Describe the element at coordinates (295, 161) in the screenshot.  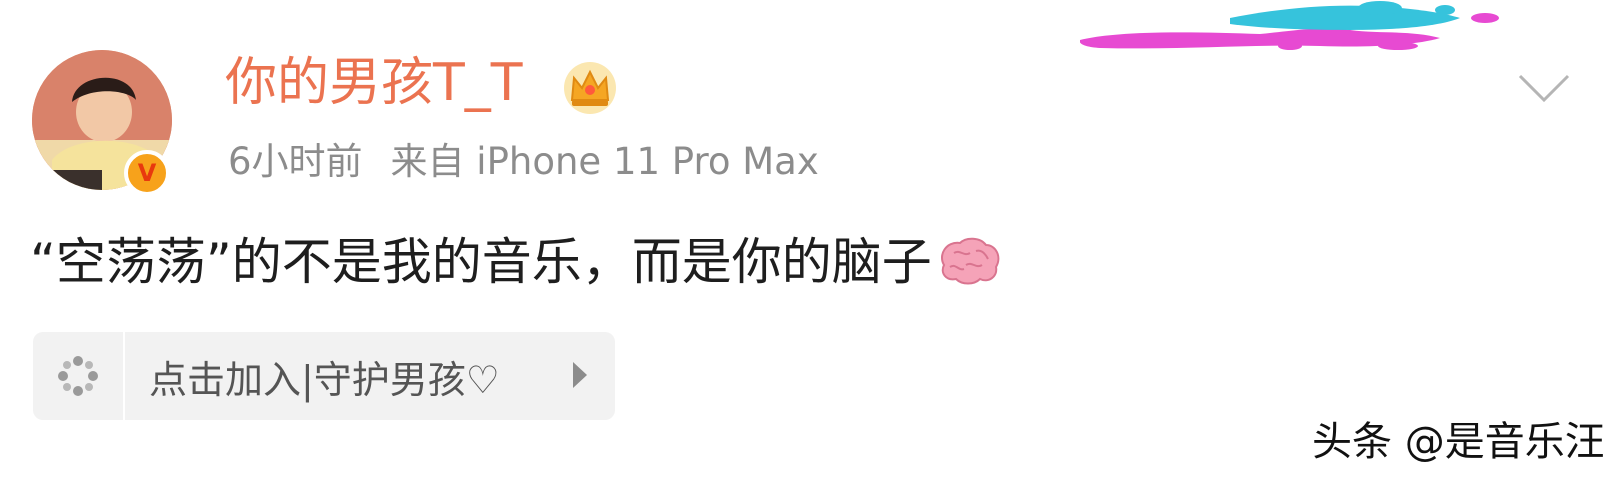
I see `post-time: 6小时前` at that location.